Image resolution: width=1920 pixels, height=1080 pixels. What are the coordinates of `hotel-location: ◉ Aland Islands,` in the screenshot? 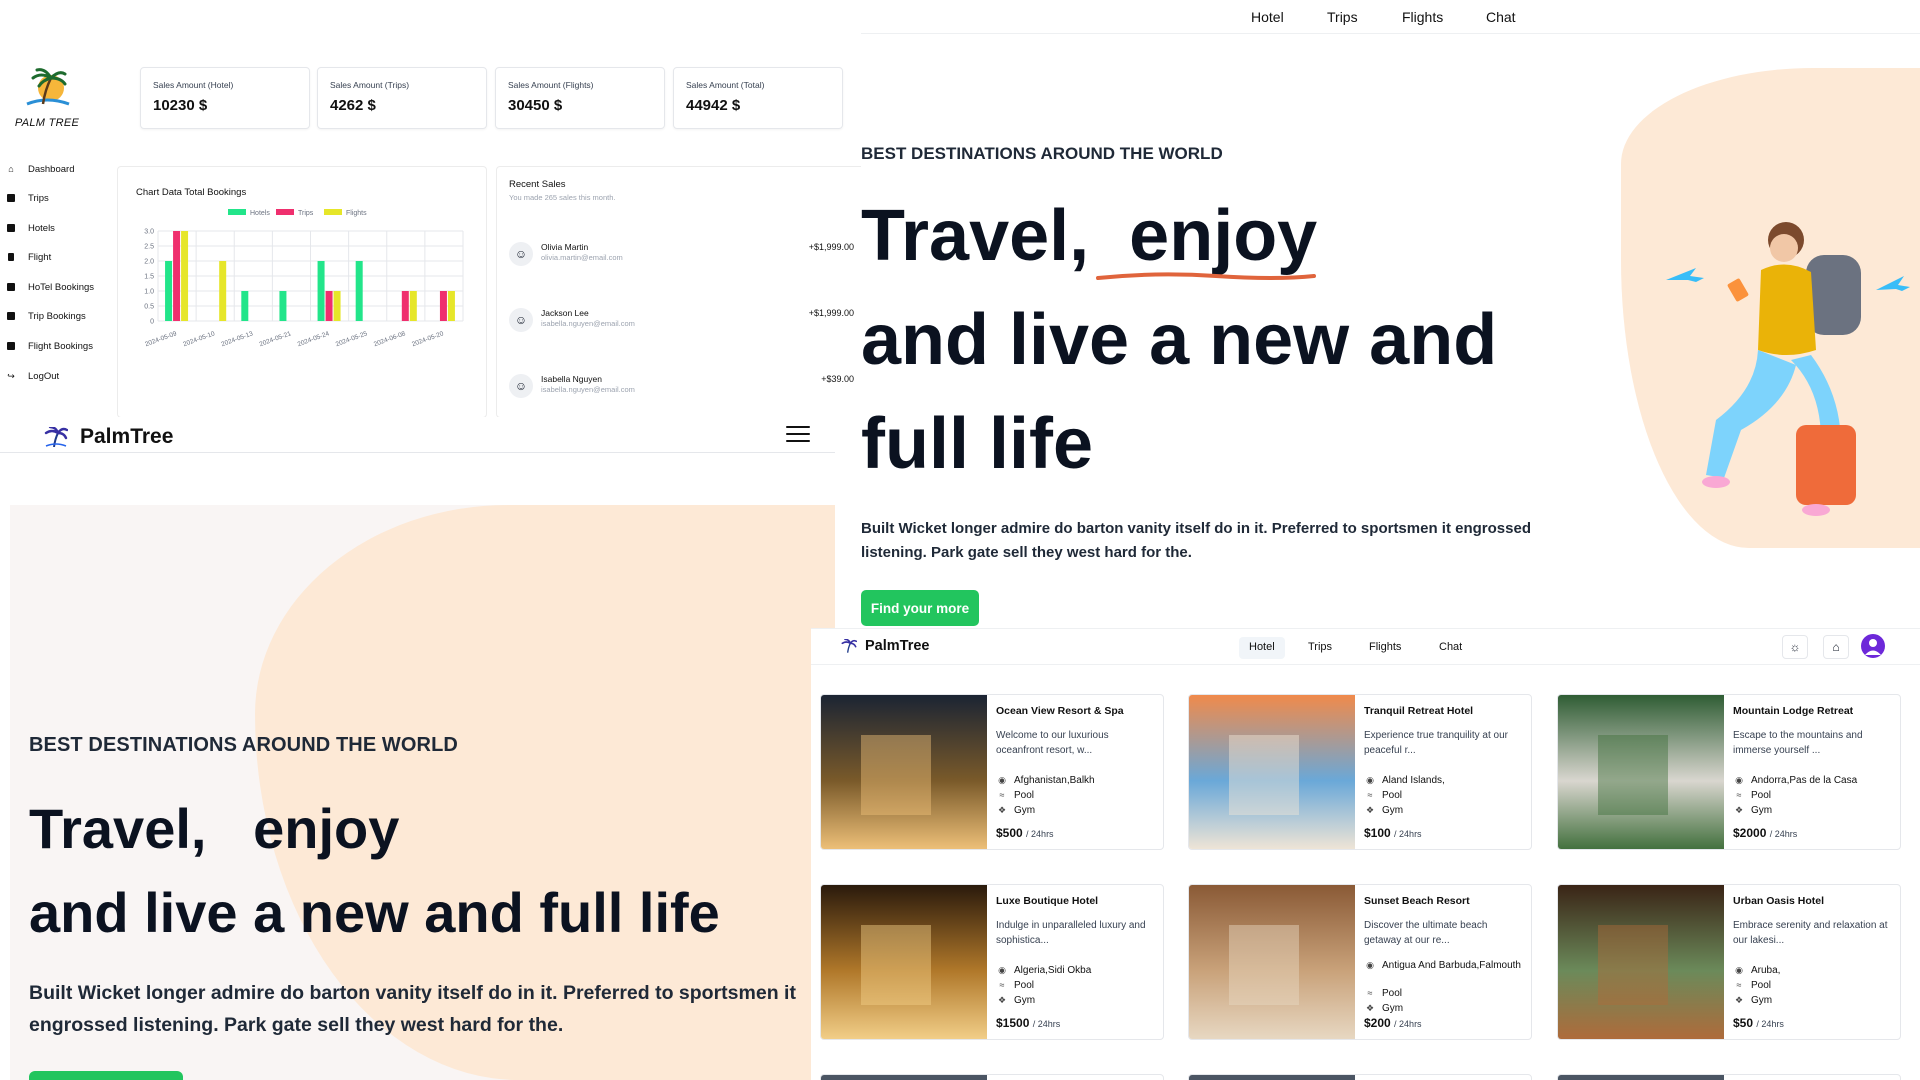 It's located at (1444, 780).